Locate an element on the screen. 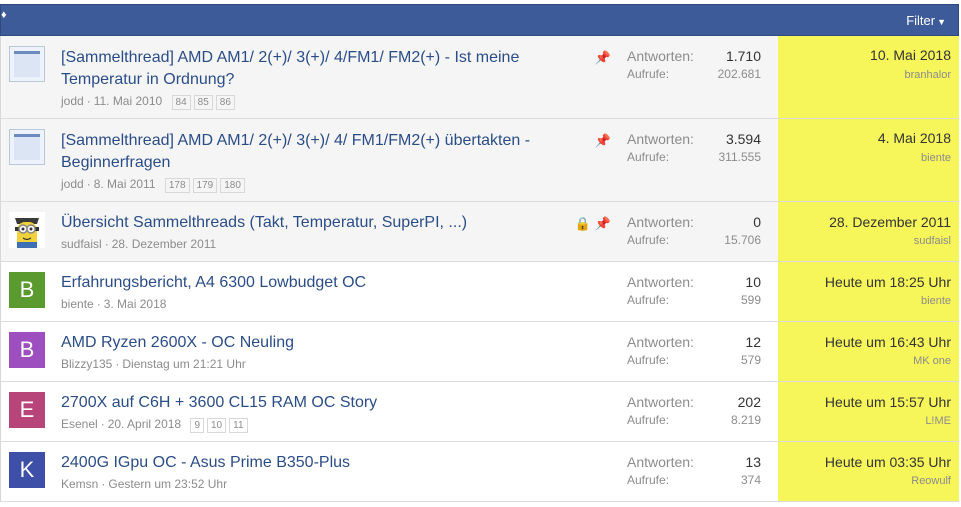  views-count: 579 is located at coordinates (750, 360).